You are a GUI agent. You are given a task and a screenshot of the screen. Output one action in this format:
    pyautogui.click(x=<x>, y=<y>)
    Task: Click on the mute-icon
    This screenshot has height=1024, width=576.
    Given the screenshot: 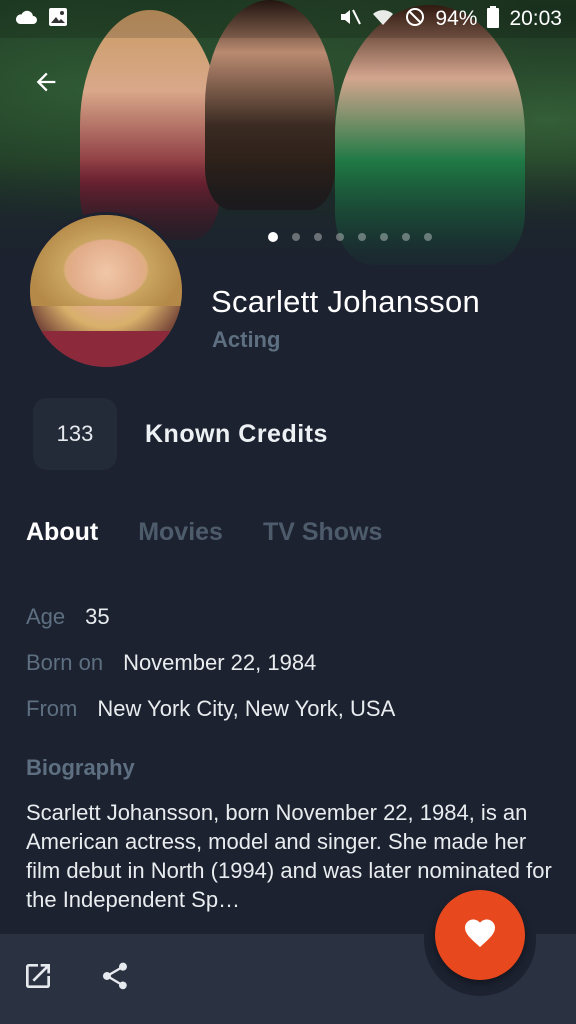 What is the action you would take?
    pyautogui.click(x=350, y=19)
    